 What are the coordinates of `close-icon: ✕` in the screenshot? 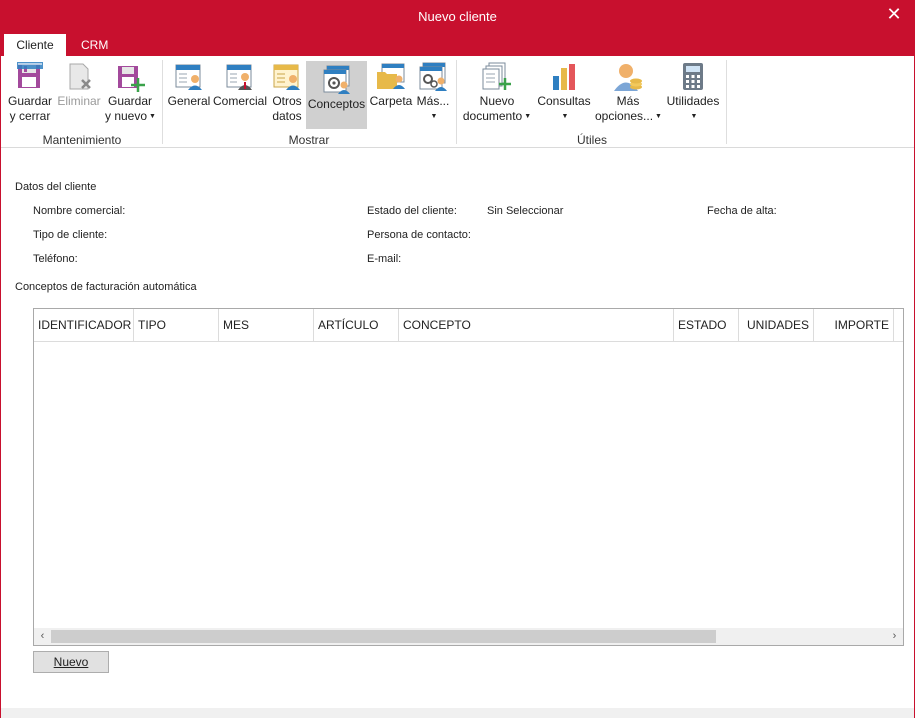 It's located at (894, 14).